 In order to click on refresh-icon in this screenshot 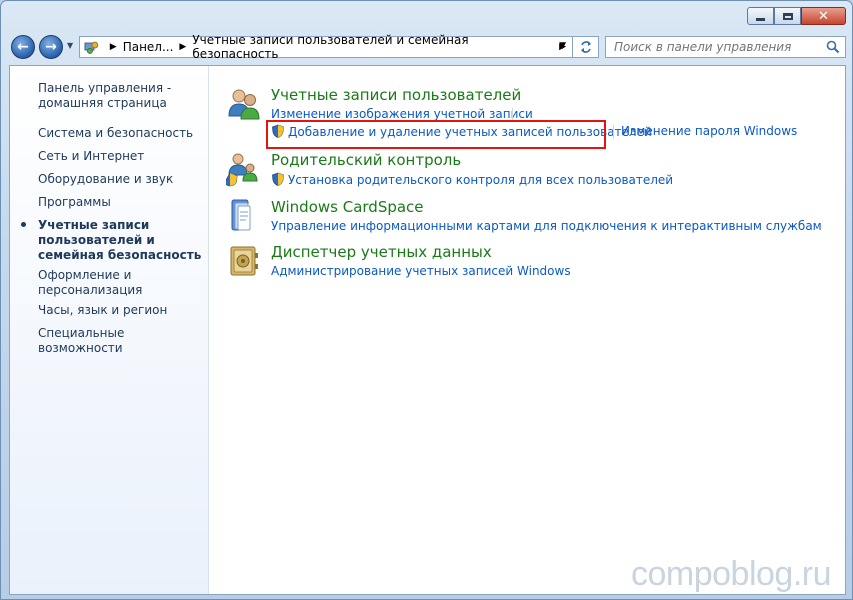, I will do `click(585, 47)`.